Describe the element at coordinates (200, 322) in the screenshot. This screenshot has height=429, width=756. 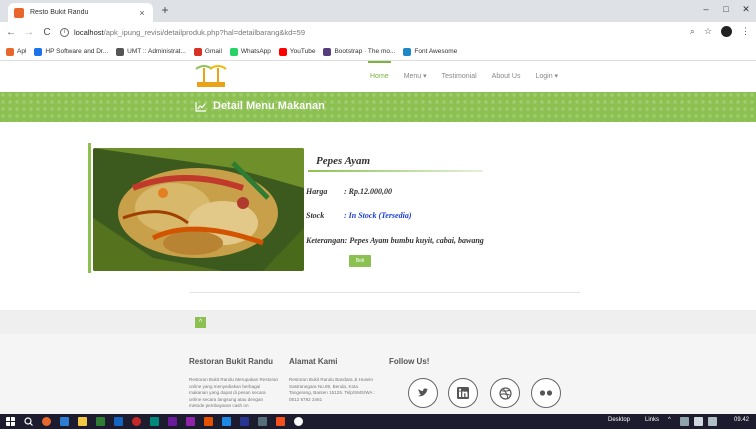
I see `back-to-top-button: ^` at that location.